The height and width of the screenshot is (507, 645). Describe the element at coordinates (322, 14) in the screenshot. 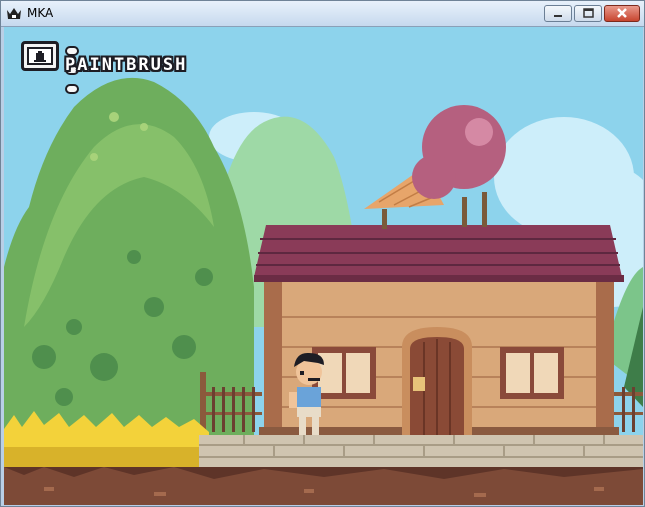

I see `title-bar: MKA` at that location.